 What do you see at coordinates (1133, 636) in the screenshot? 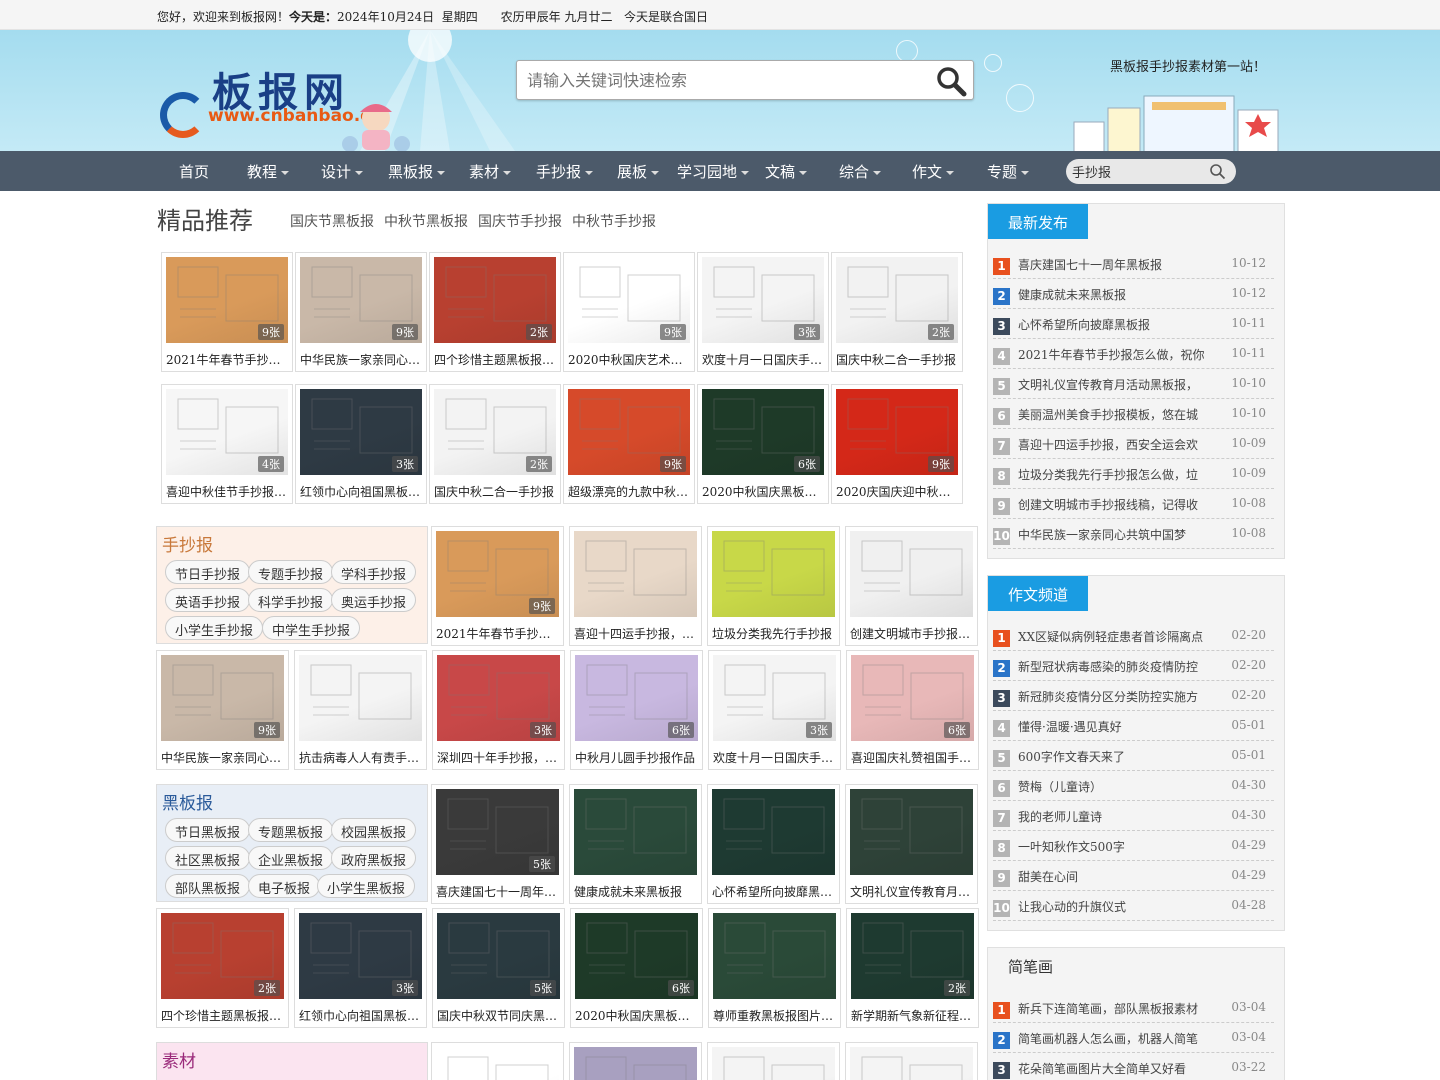
I see `ranked-list-item: 1 XX区疑似病例轻症患者首诊隔离点 02-20` at bounding box center [1133, 636].